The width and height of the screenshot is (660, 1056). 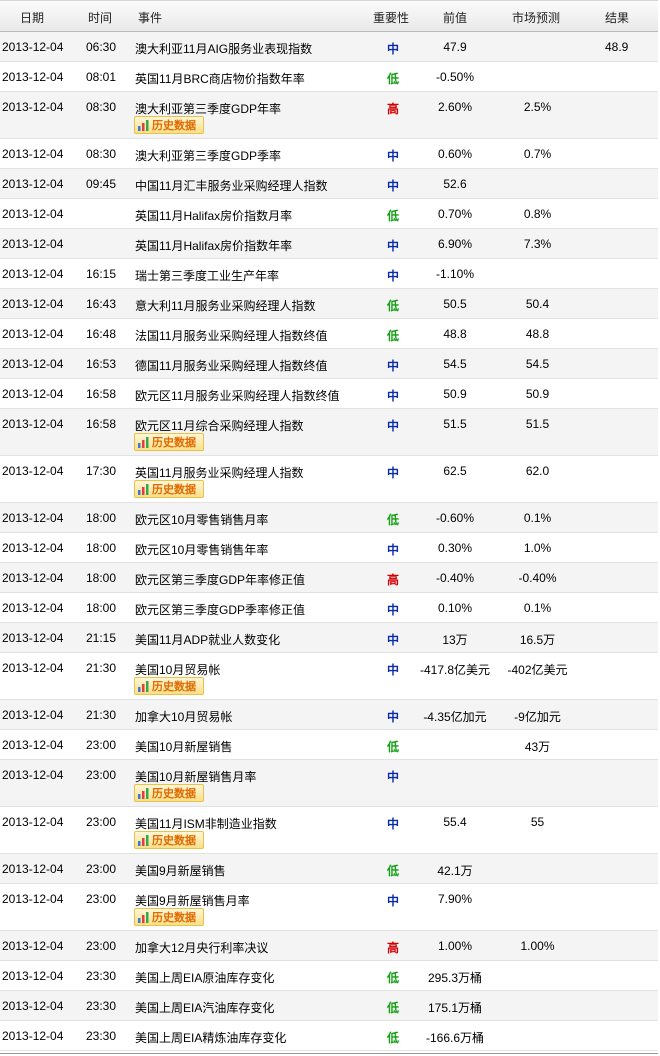 I want to click on row-event: 中国11月汇丰服务业采购经理人指数, so click(x=231, y=186).